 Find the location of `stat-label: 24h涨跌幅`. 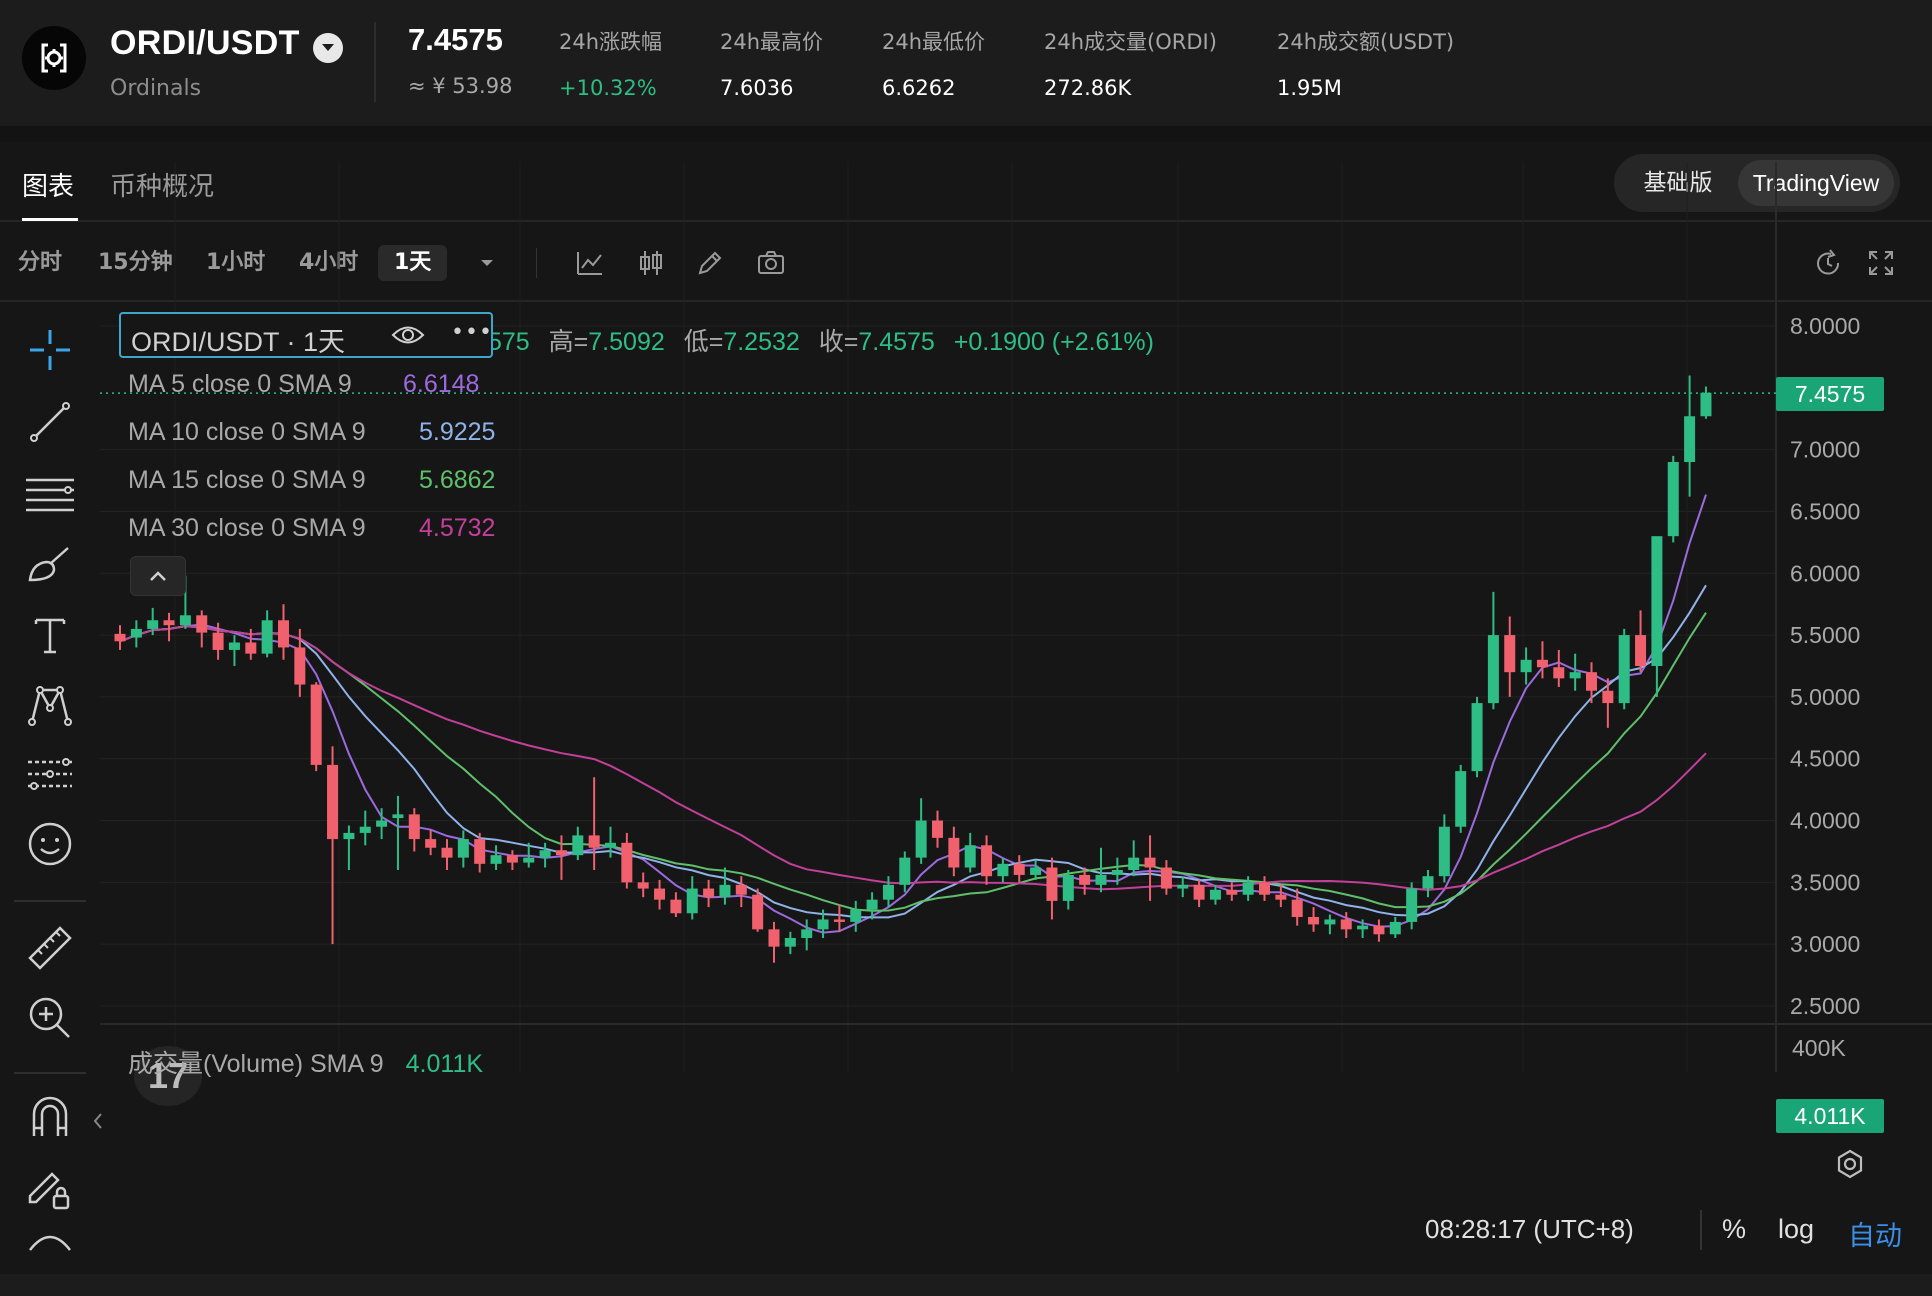

stat-label: 24h涨跌幅 is located at coordinates (611, 42).